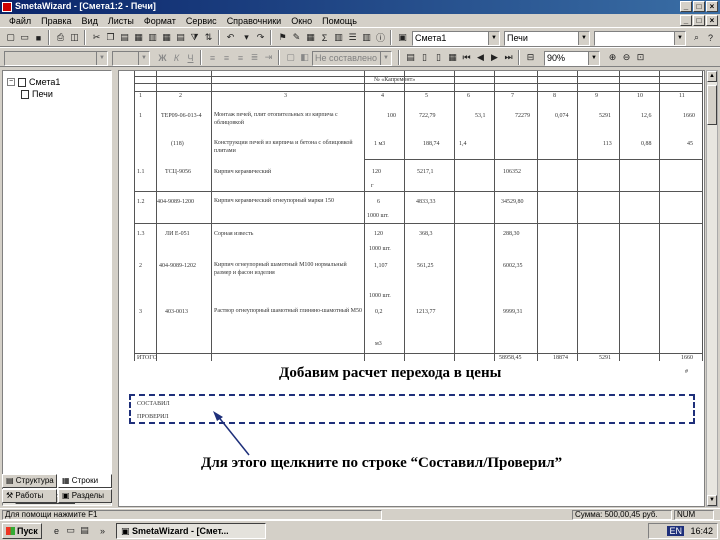  Describe the element at coordinates (124, 37) in the screenshot. I see `paste-icon: ▤` at that location.